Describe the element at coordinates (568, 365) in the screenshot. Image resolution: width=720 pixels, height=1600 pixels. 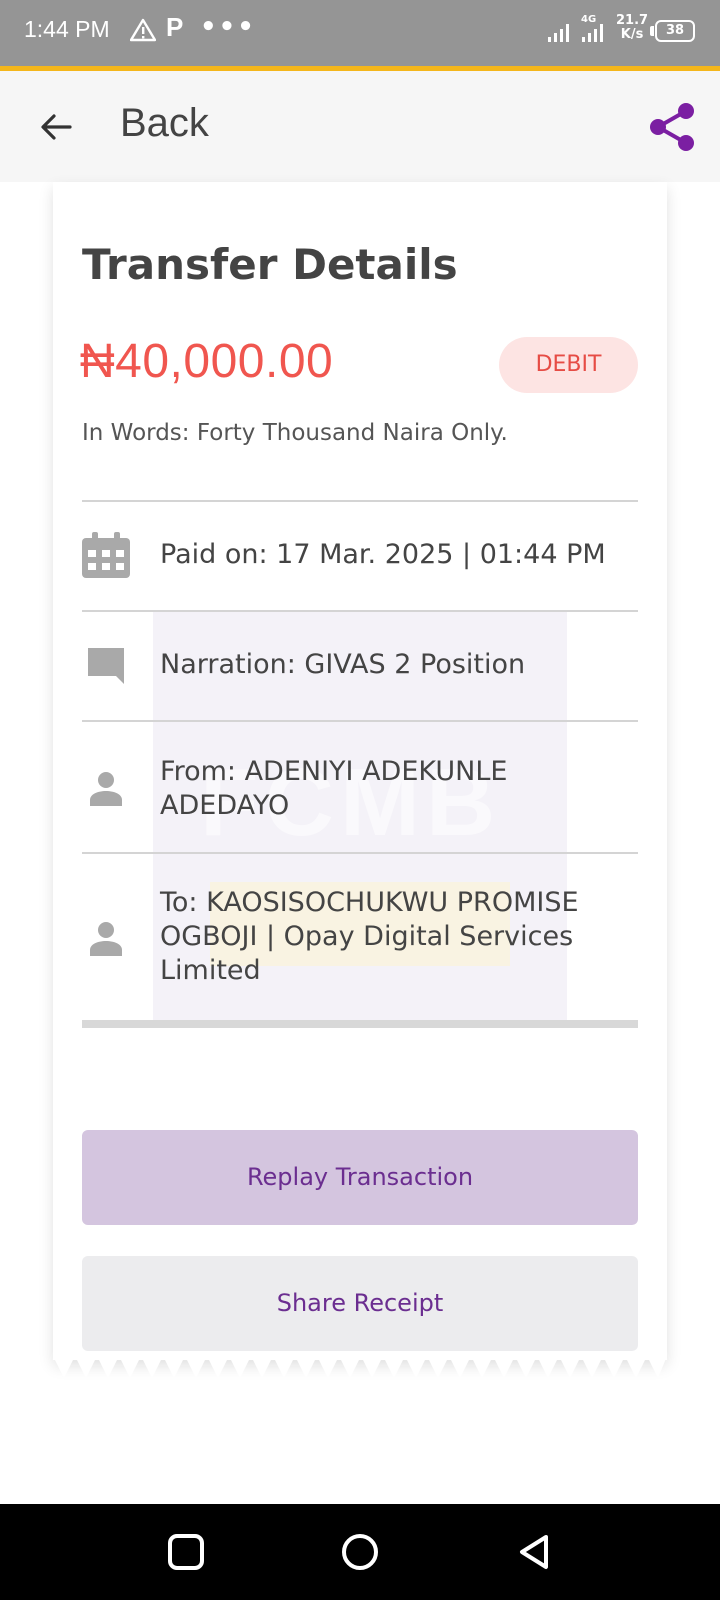
I see `status-badge: DEBIT` at that location.